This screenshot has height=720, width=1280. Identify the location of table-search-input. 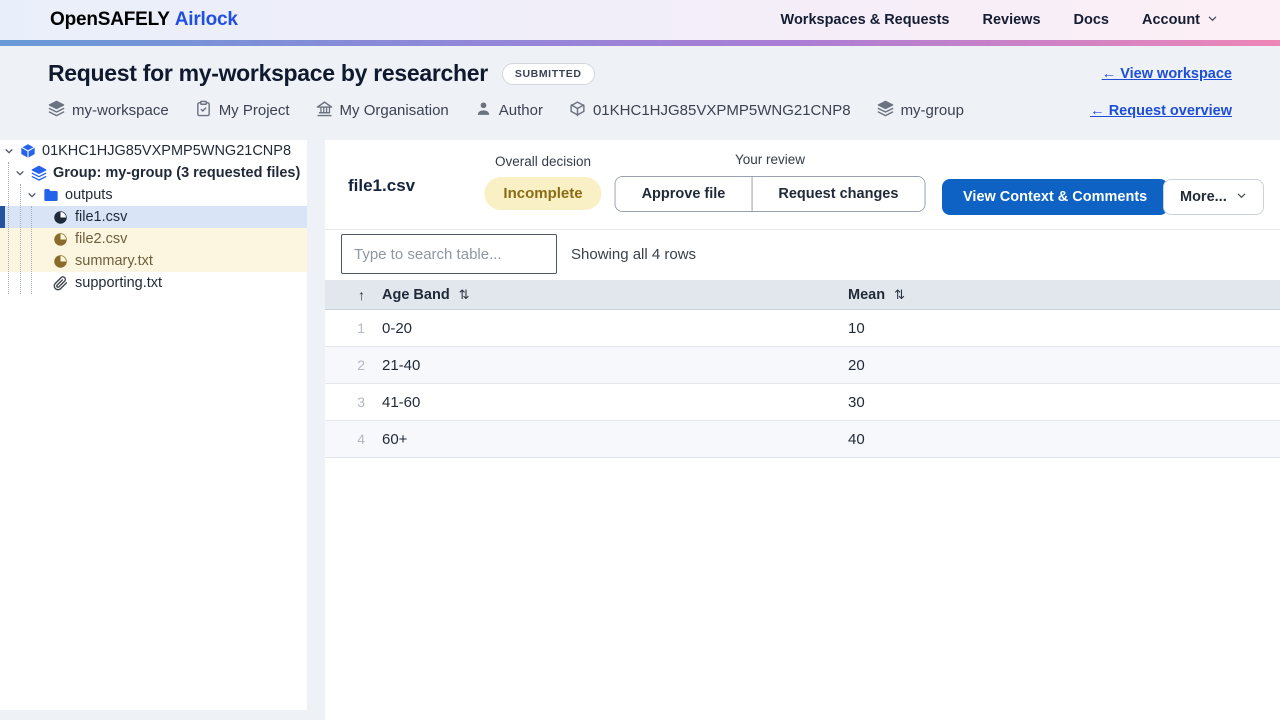
(449, 254).